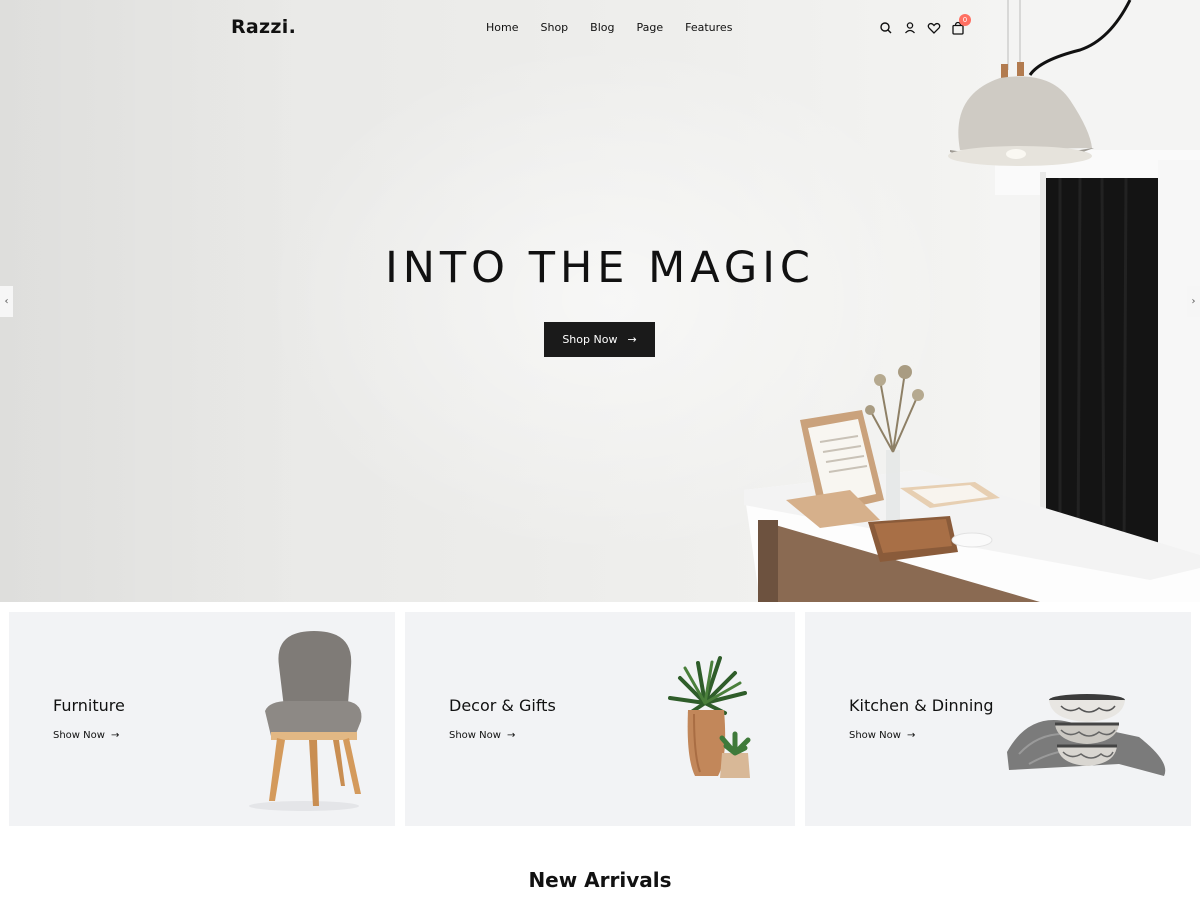  I want to click on site-header: Razzi. Home Shop Blog Page Features 0, so click(600, 29).